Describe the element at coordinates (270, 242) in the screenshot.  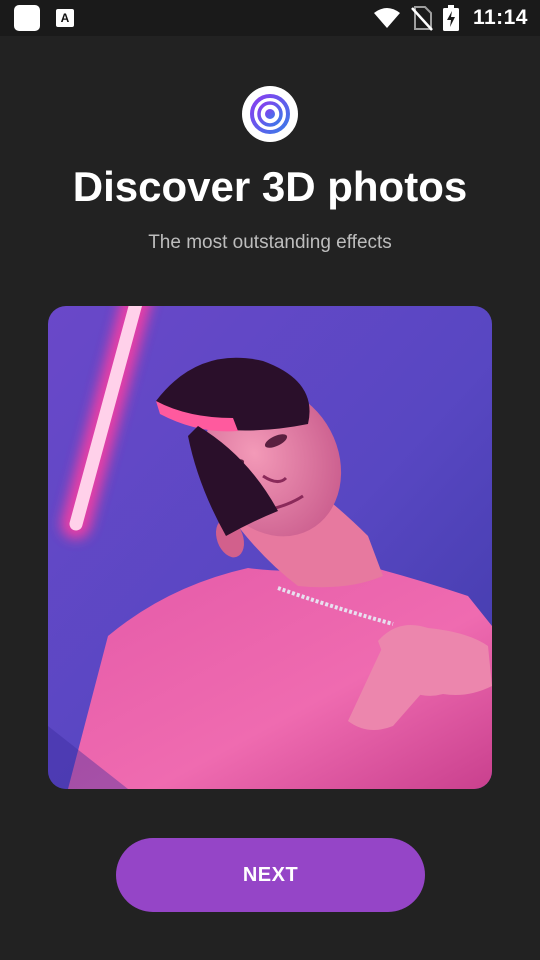
I see `page-subtitle: The most outstanding effects` at that location.